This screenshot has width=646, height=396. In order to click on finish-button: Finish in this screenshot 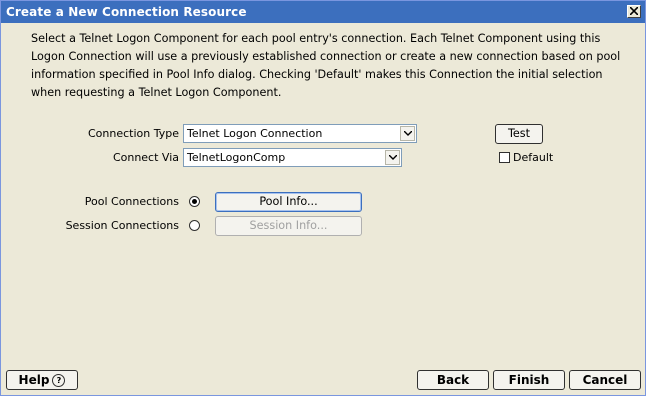, I will do `click(529, 380)`.